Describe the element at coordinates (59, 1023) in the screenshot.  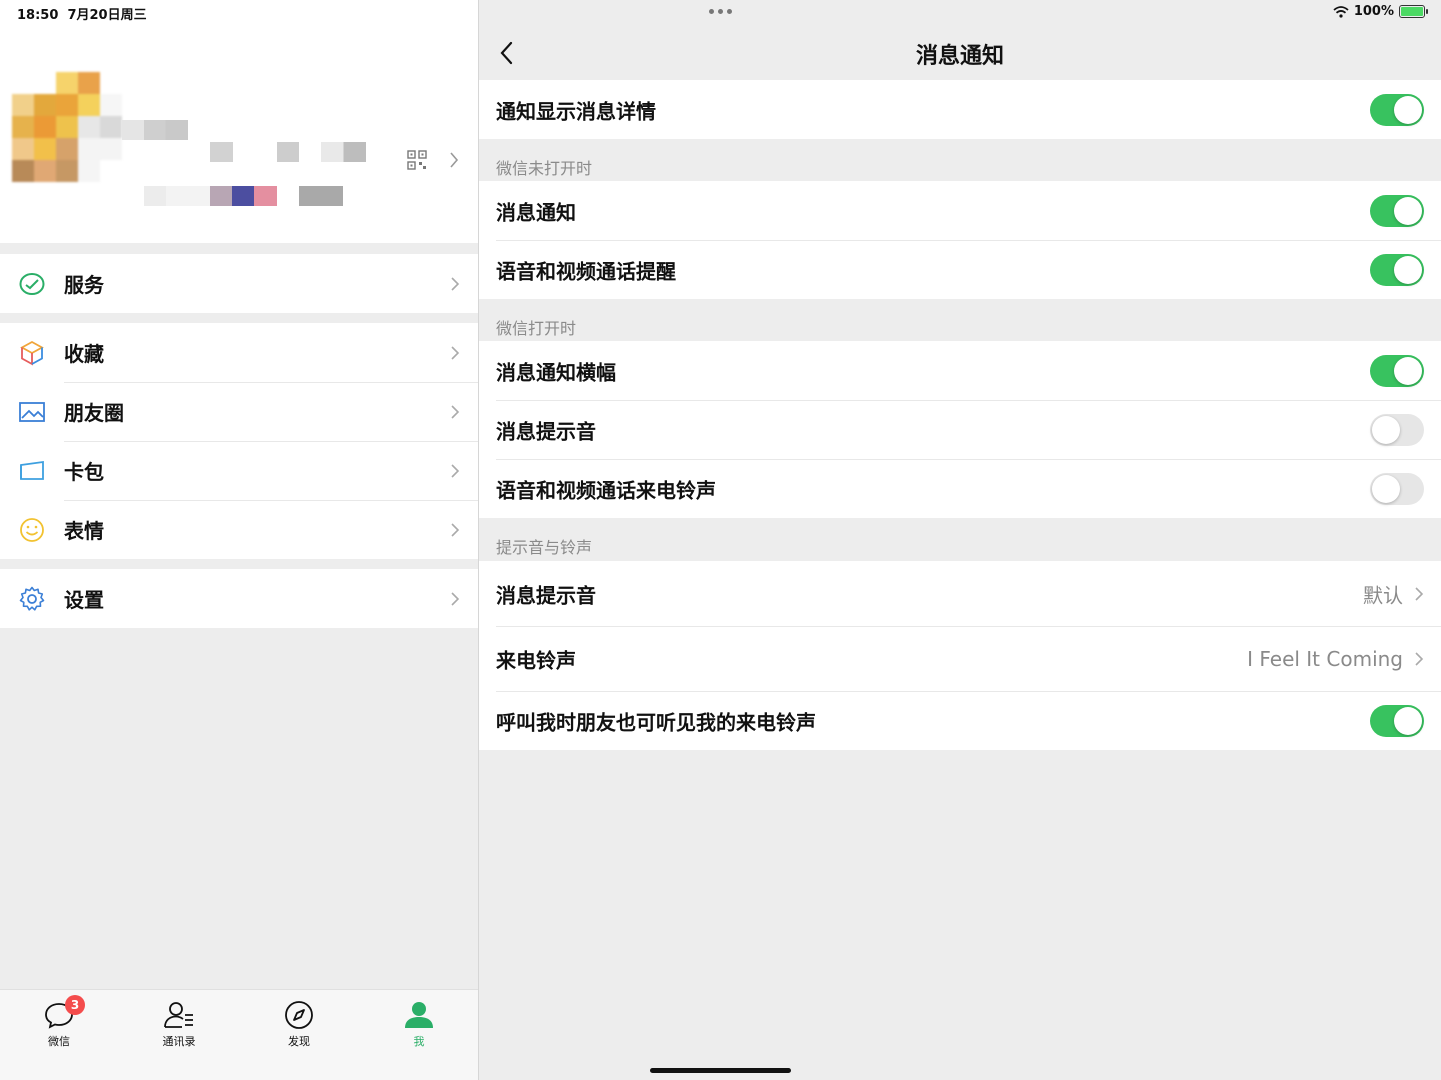
I see `tab-chats: 3 微信` at that location.